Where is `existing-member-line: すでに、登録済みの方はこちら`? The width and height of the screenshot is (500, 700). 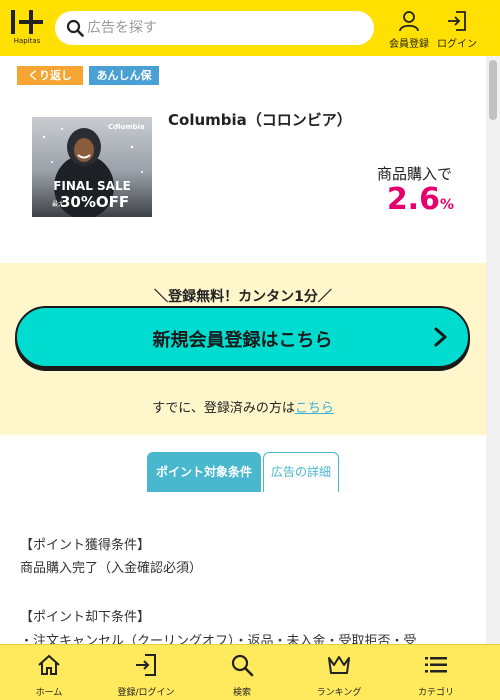 existing-member-line: すでに、登録済みの方はこちら is located at coordinates (243, 406).